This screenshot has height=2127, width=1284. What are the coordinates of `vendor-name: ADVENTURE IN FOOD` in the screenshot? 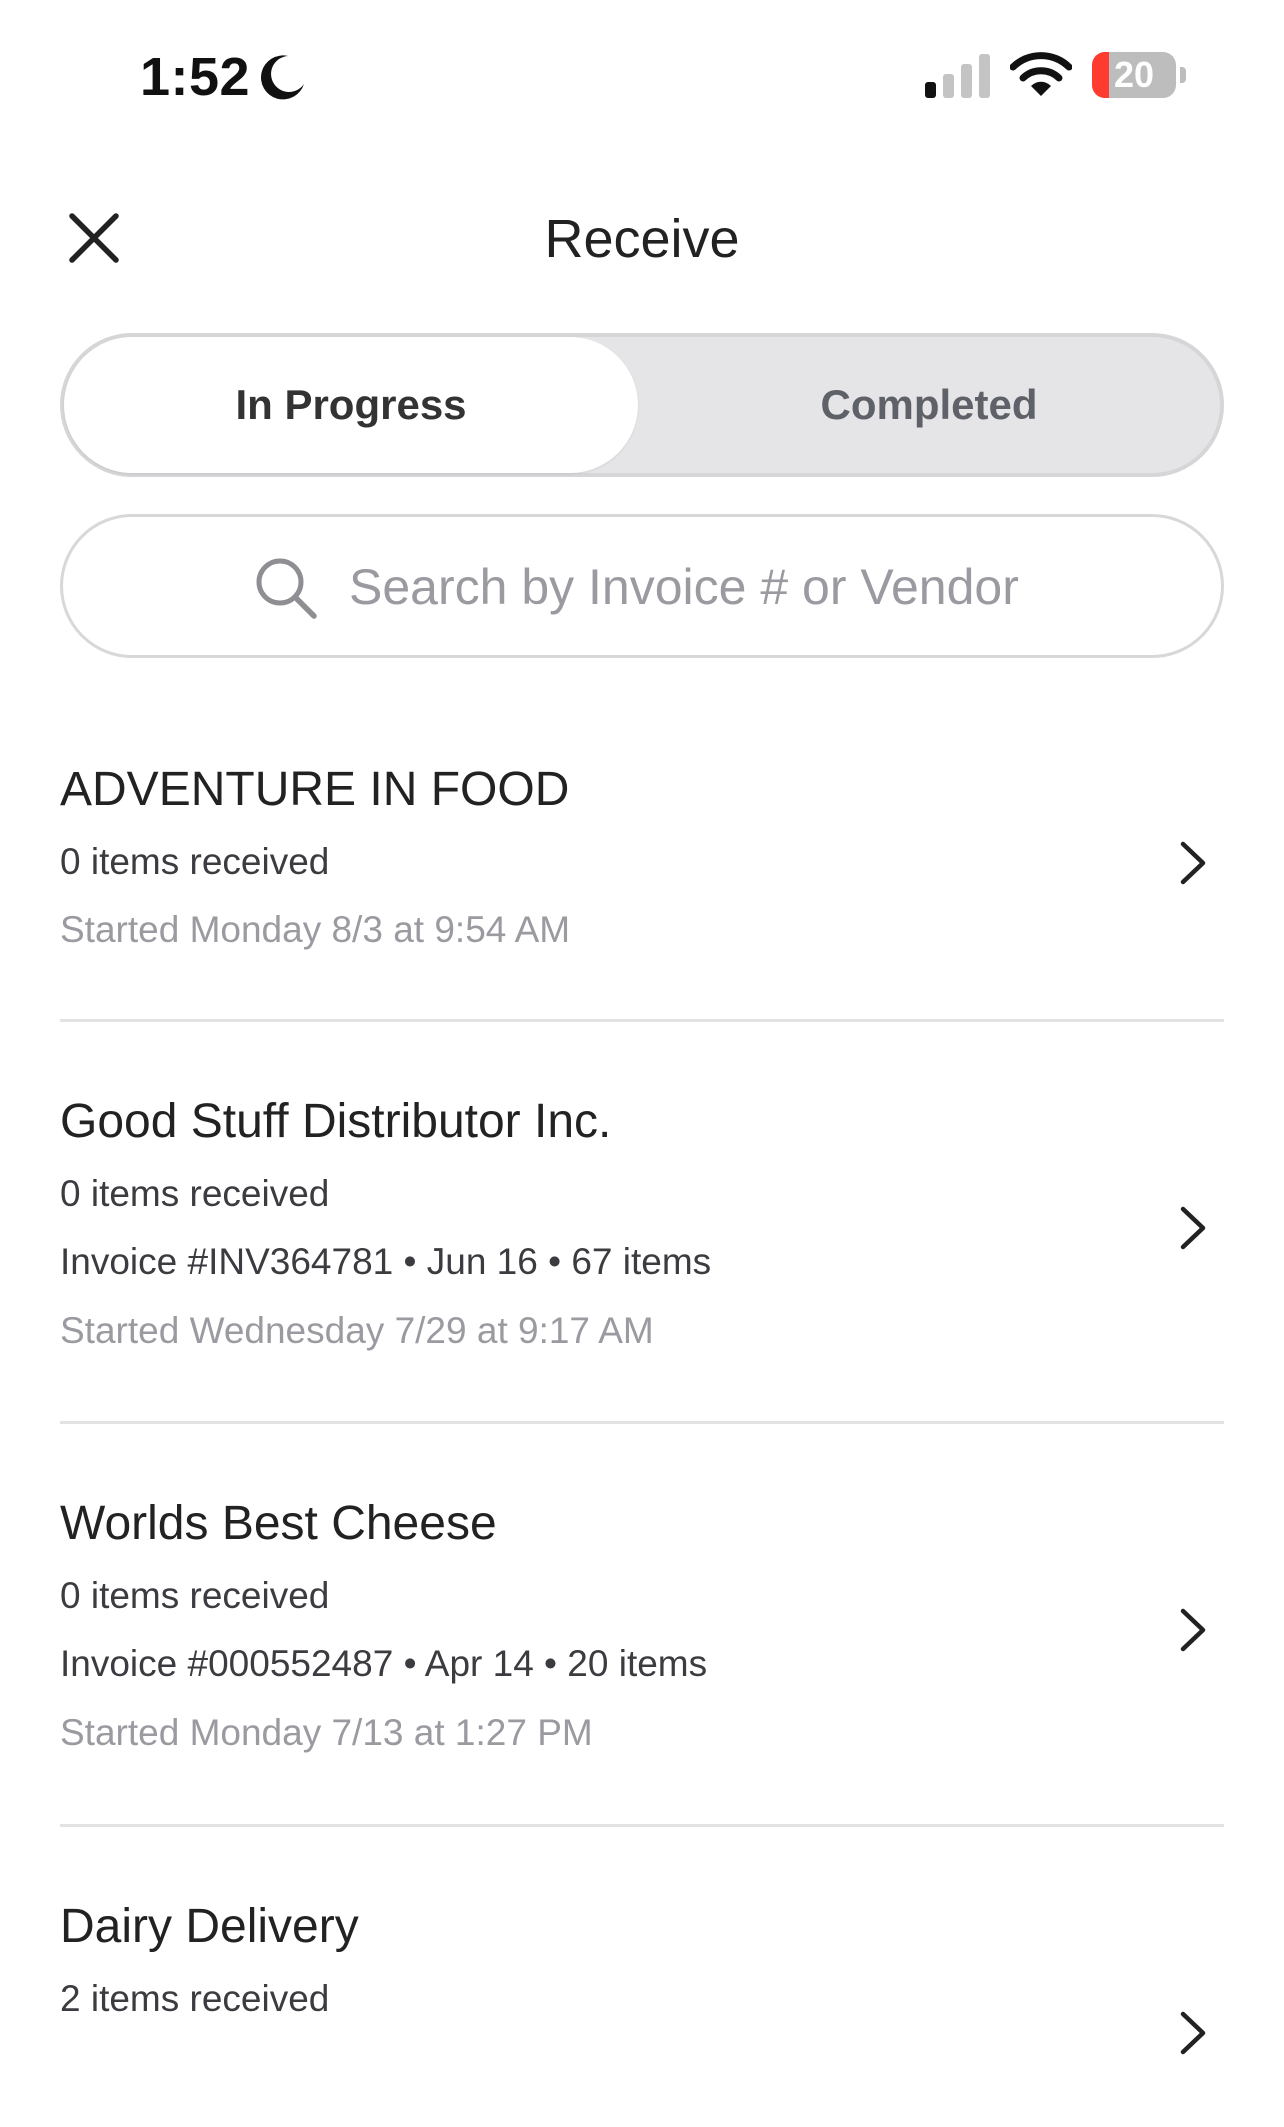 It's located at (315, 789).